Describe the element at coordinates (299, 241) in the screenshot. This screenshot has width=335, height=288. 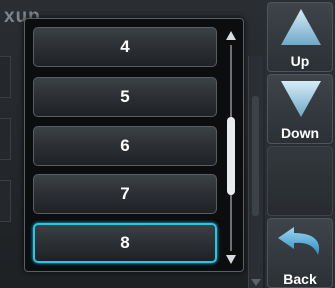
I see `back-arrow-icon` at that location.